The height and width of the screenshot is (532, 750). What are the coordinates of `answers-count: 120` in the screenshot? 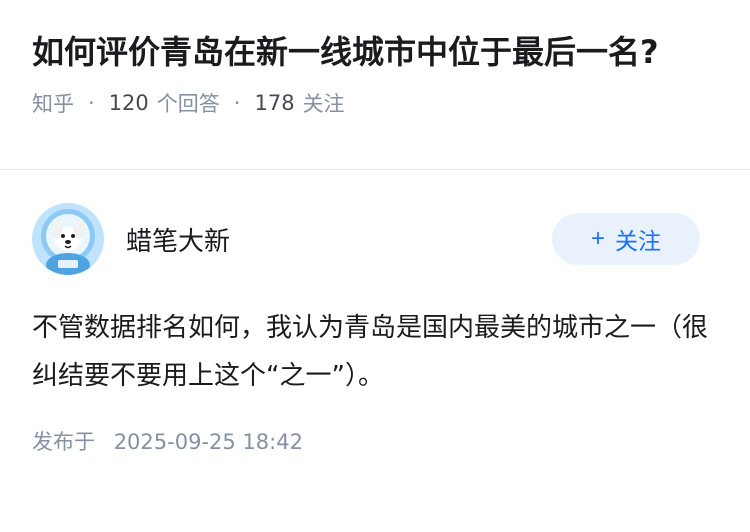 It's located at (128, 103).